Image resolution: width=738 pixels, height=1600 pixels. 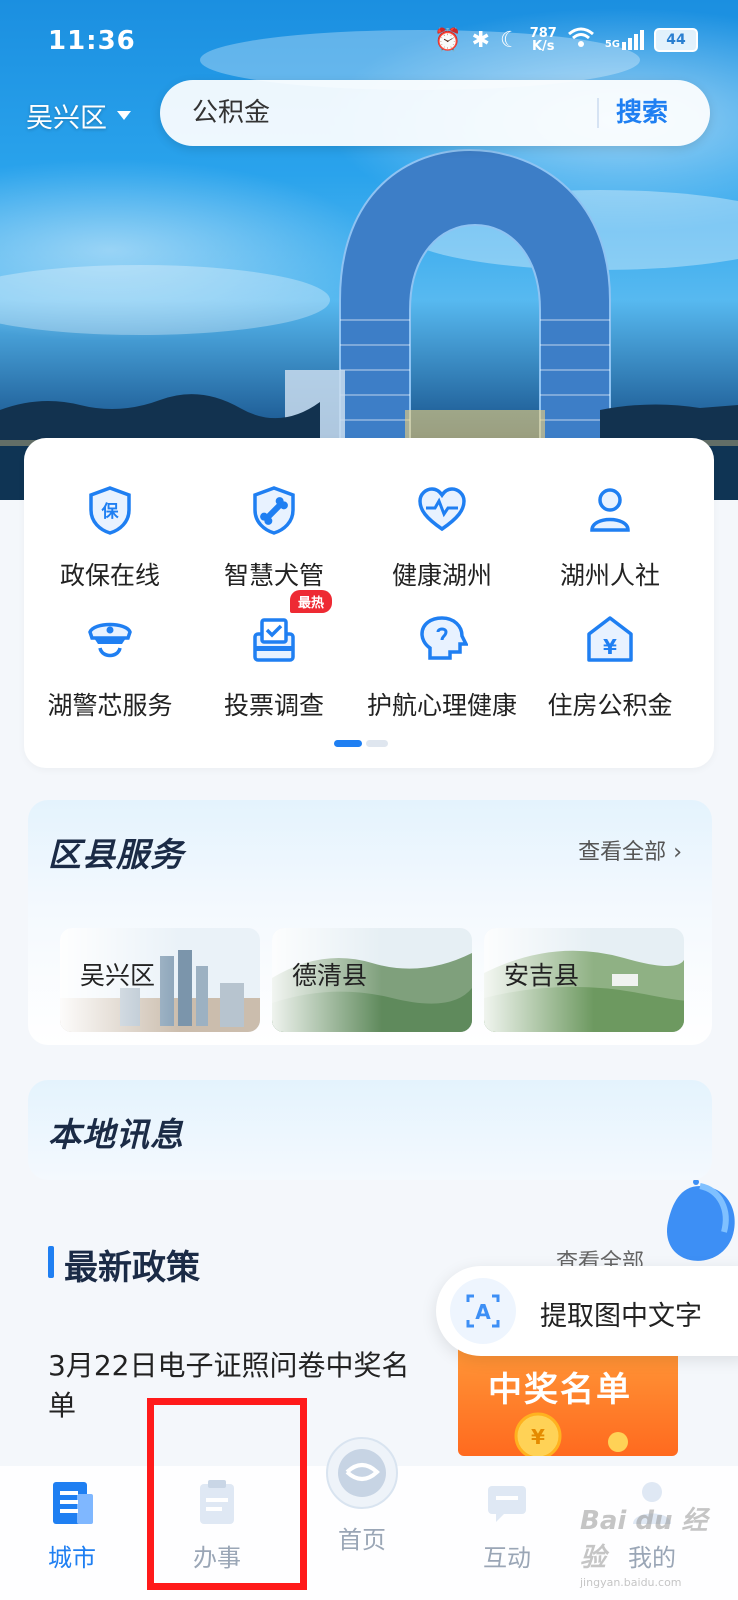 What do you see at coordinates (372, 980) in the screenshot?
I see `county-card-deqing: 德清县` at bounding box center [372, 980].